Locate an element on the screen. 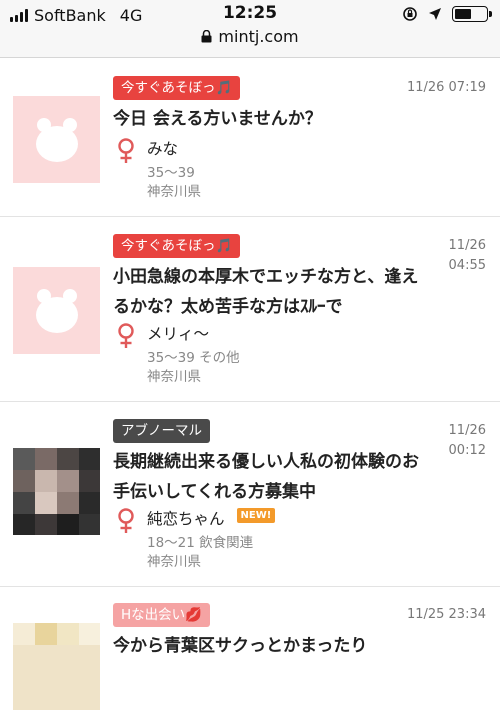 This screenshot has width=500, height=710. user-age: 35〜39 その他 is located at coordinates (193, 358).